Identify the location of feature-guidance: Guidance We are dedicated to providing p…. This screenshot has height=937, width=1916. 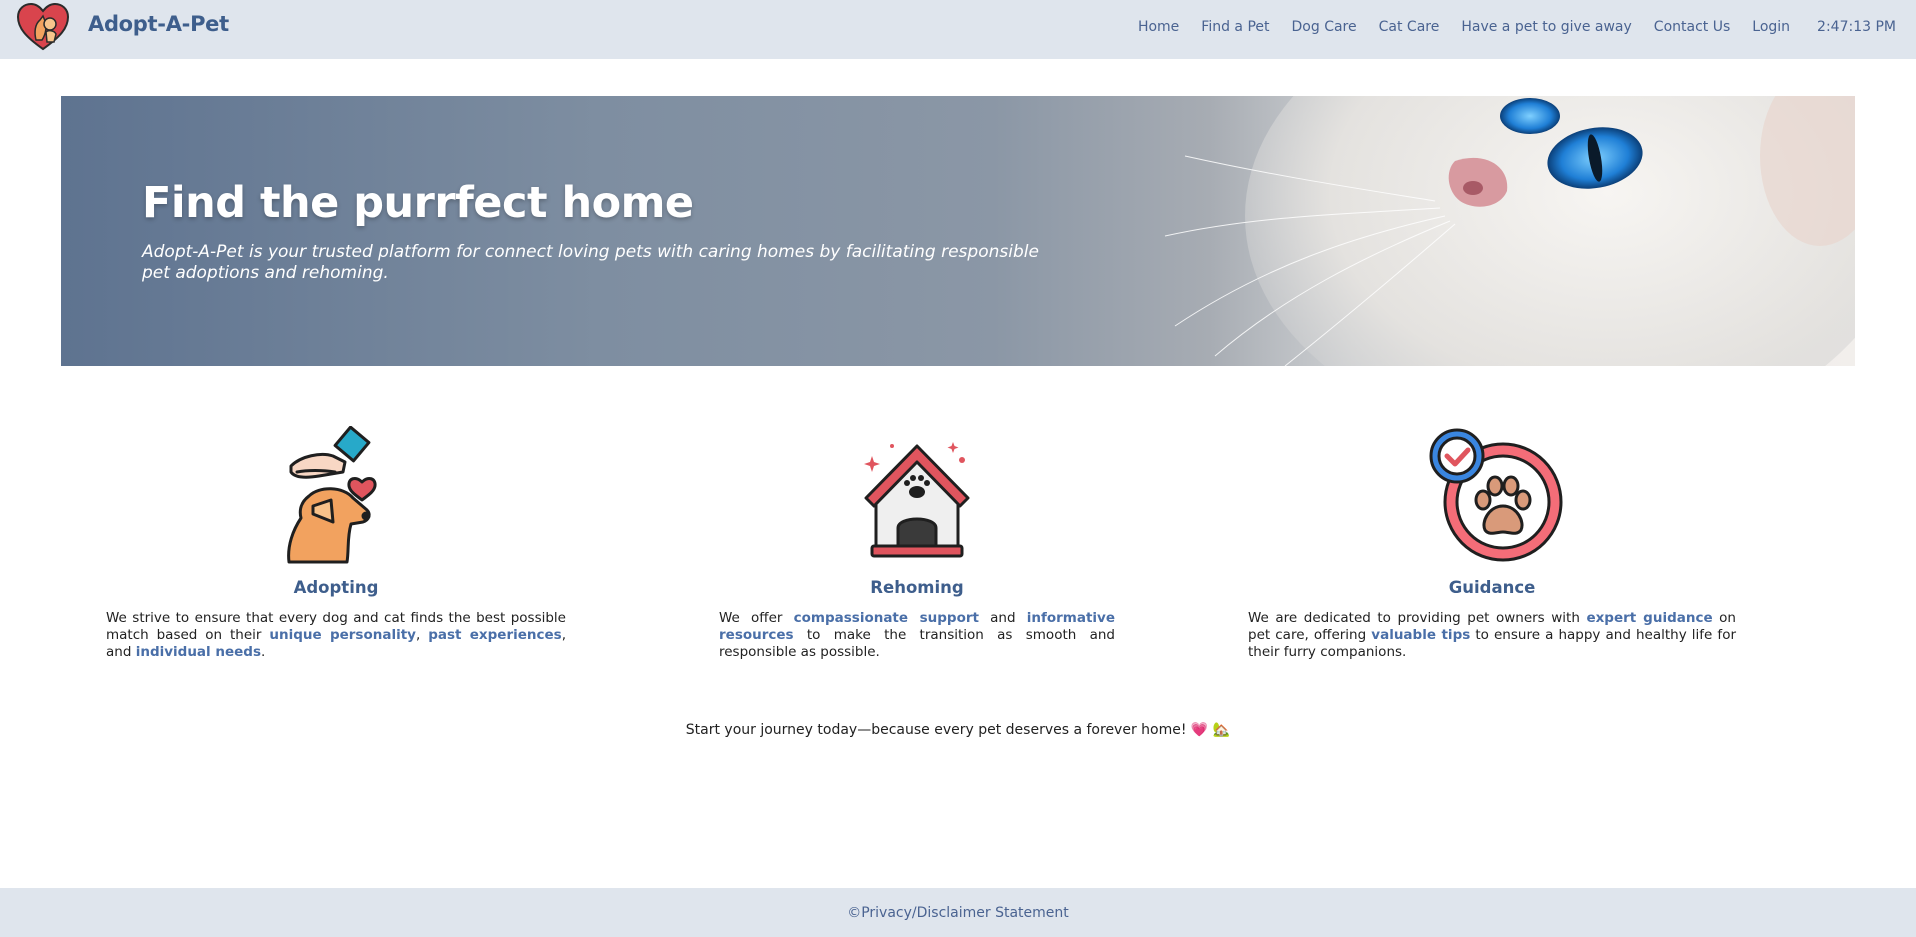
(1492, 543).